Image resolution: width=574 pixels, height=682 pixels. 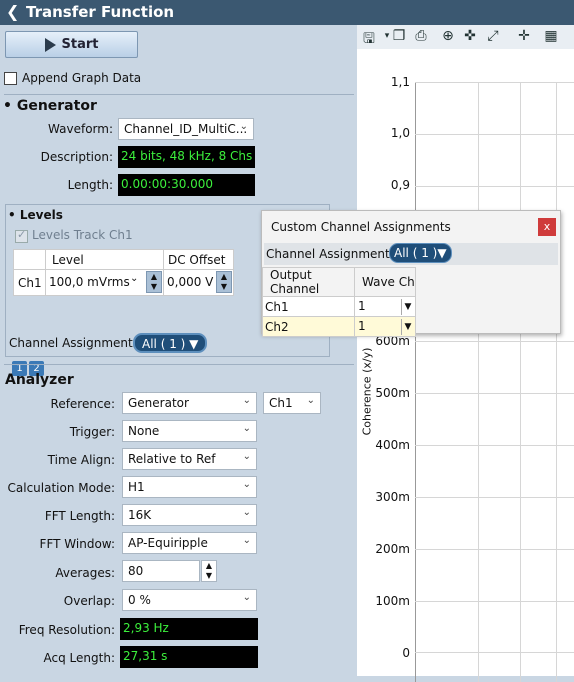 I want to click on divider, so click(x=179, y=364).